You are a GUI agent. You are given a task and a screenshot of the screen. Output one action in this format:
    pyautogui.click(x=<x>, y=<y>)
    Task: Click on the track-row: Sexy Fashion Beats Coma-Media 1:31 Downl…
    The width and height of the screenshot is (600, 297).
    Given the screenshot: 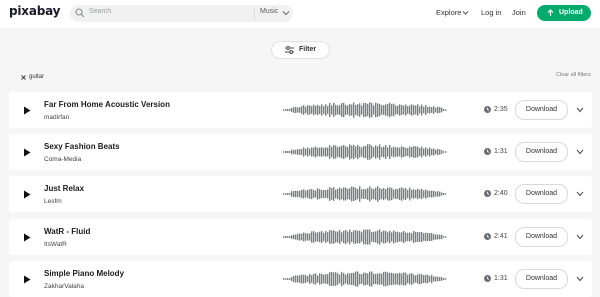 What is the action you would take?
    pyautogui.click(x=300, y=152)
    